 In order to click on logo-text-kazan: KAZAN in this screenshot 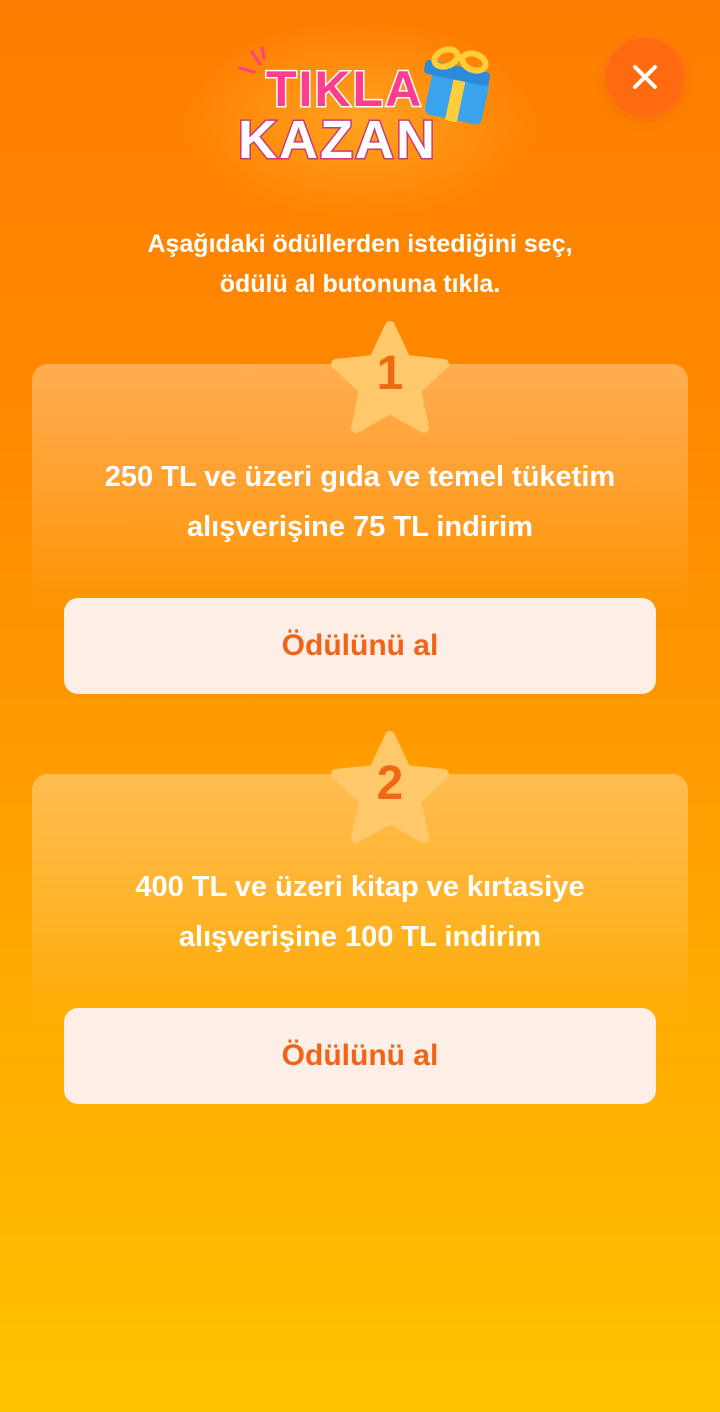, I will do `click(337, 140)`.